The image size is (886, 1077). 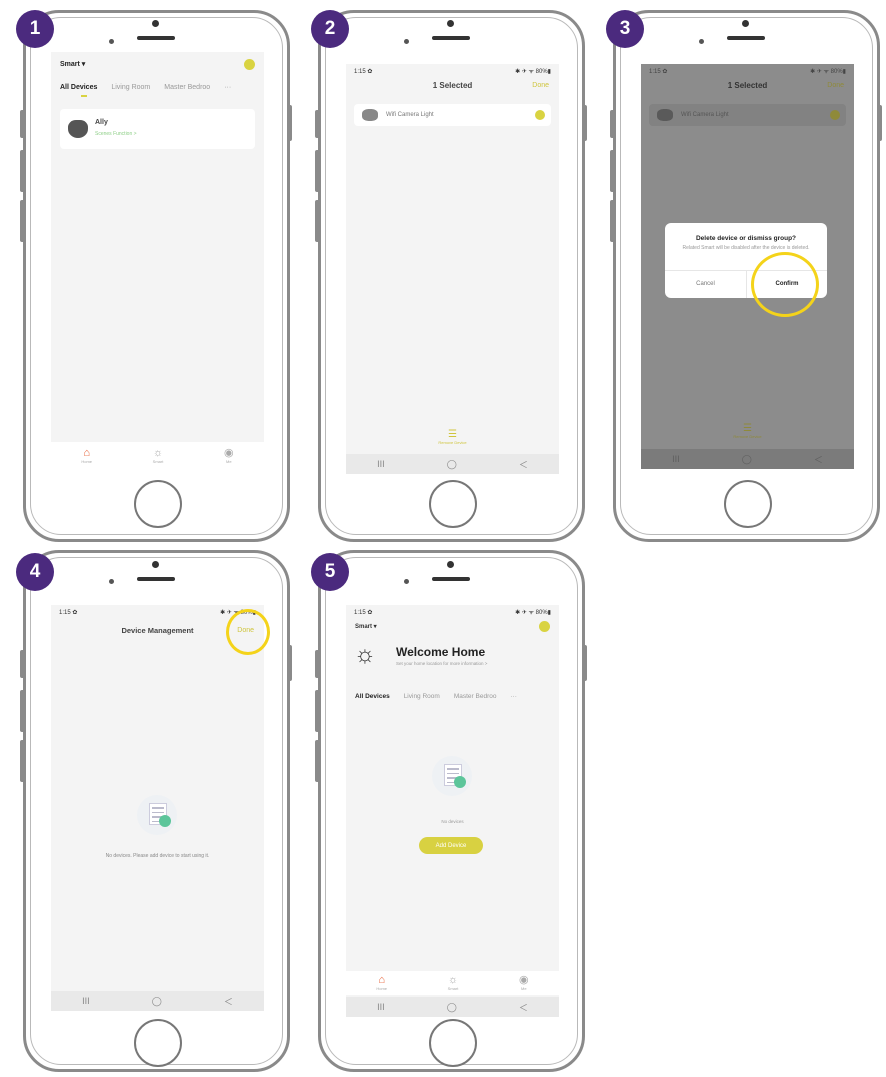 I want to click on welcome-title: Welcome Home, so click(x=441, y=652).